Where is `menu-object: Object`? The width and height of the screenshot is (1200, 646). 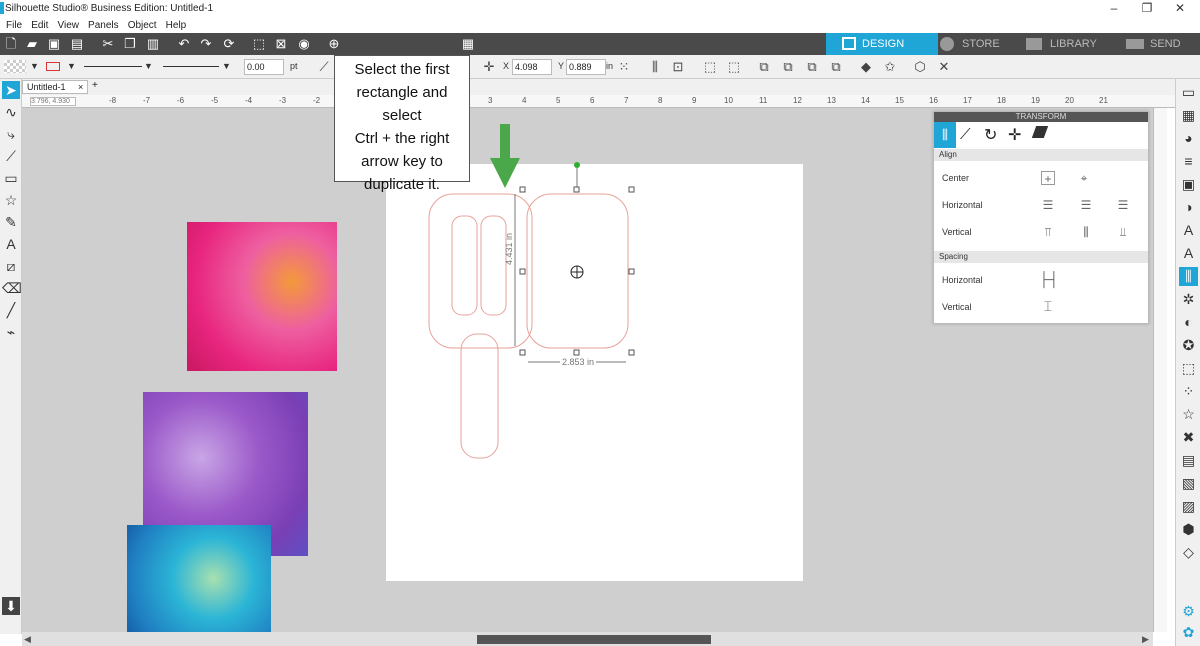
menu-object: Object is located at coordinates (142, 25).